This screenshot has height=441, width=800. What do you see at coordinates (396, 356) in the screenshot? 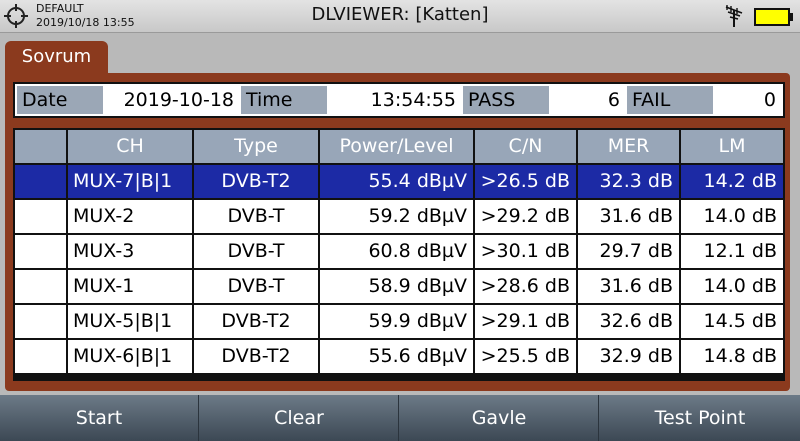
I see `cell-power: 55.6 dBµV` at bounding box center [396, 356].